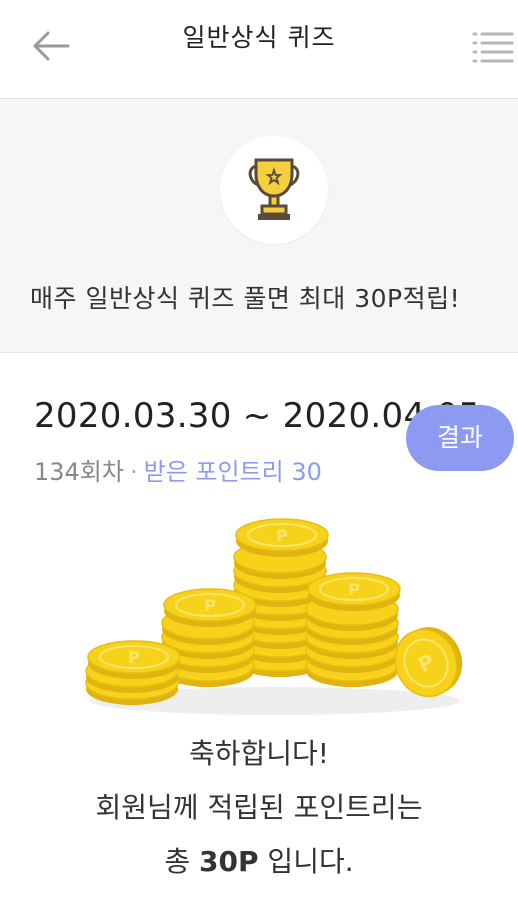 Image resolution: width=518 pixels, height=916 pixels. I want to click on congrats-message: 회원님께 적립된 포인트리는, so click(259, 807).